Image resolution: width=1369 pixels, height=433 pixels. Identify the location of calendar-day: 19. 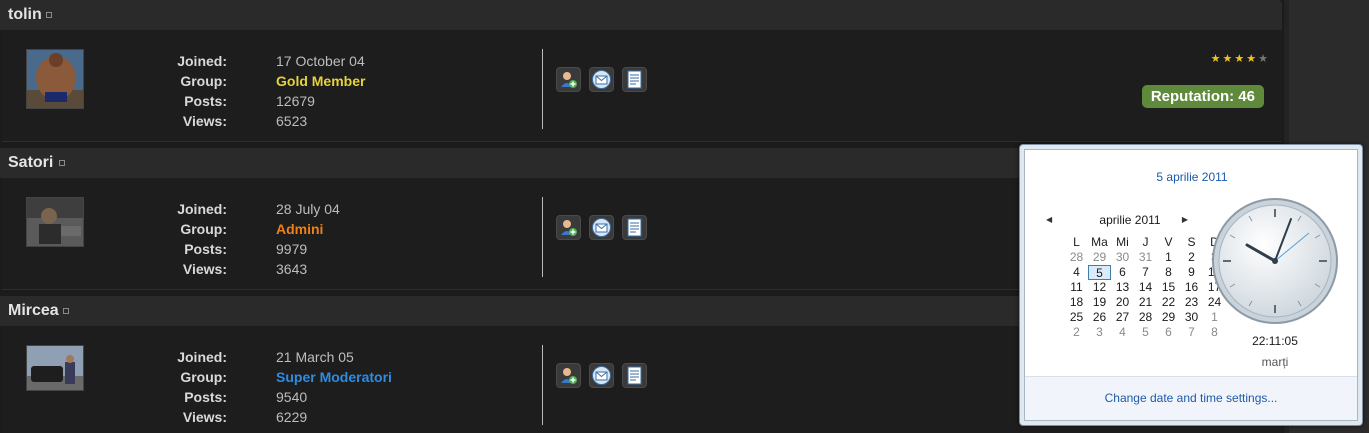
(1099, 302).